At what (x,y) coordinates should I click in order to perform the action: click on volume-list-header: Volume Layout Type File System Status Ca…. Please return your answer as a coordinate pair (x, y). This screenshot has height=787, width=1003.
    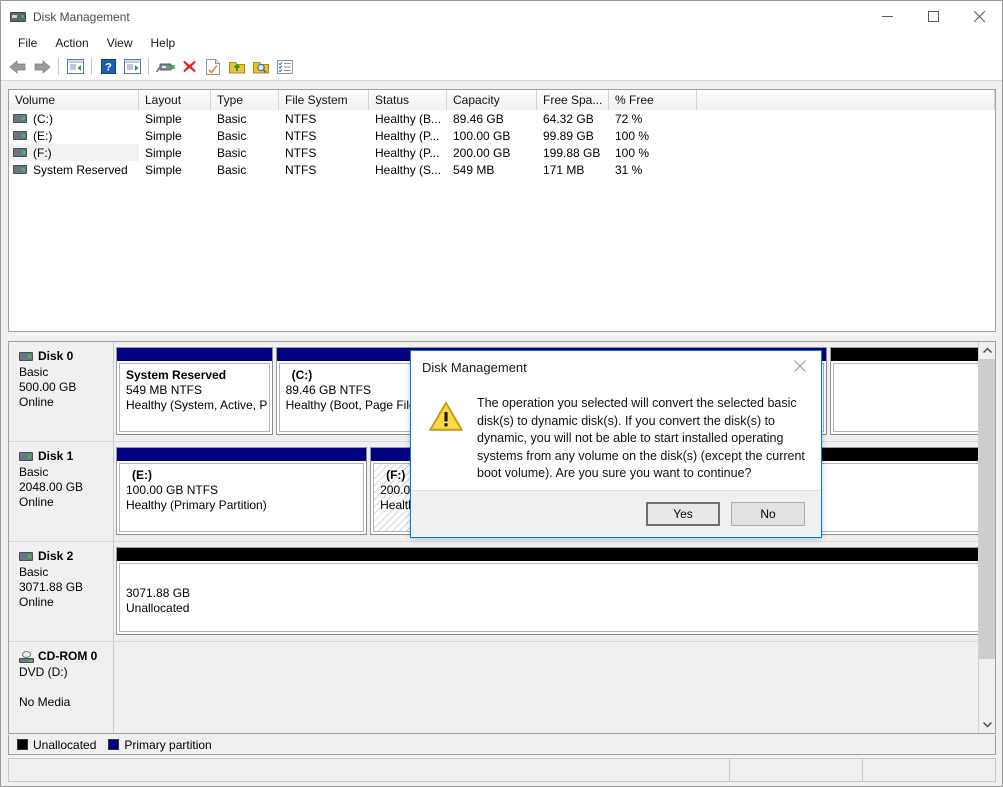
    Looking at the image, I should click on (502, 100).